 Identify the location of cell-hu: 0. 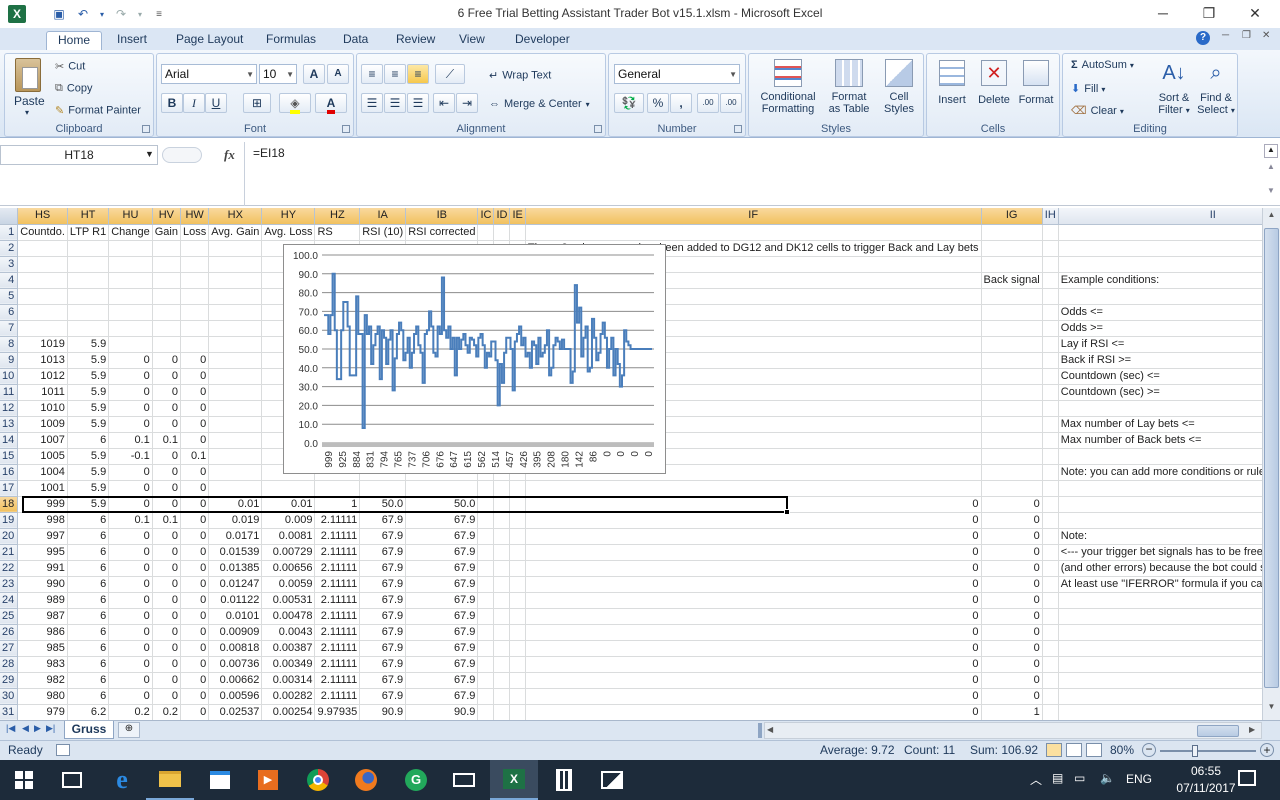
(130, 664).